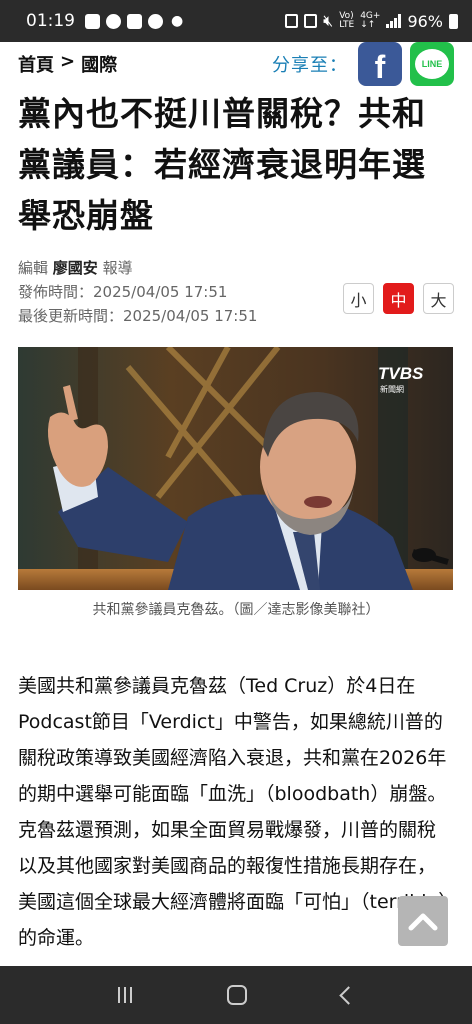 The image size is (472, 1024). Describe the element at coordinates (113, 21) in the screenshot. I see `messenger-notification-icon` at that location.